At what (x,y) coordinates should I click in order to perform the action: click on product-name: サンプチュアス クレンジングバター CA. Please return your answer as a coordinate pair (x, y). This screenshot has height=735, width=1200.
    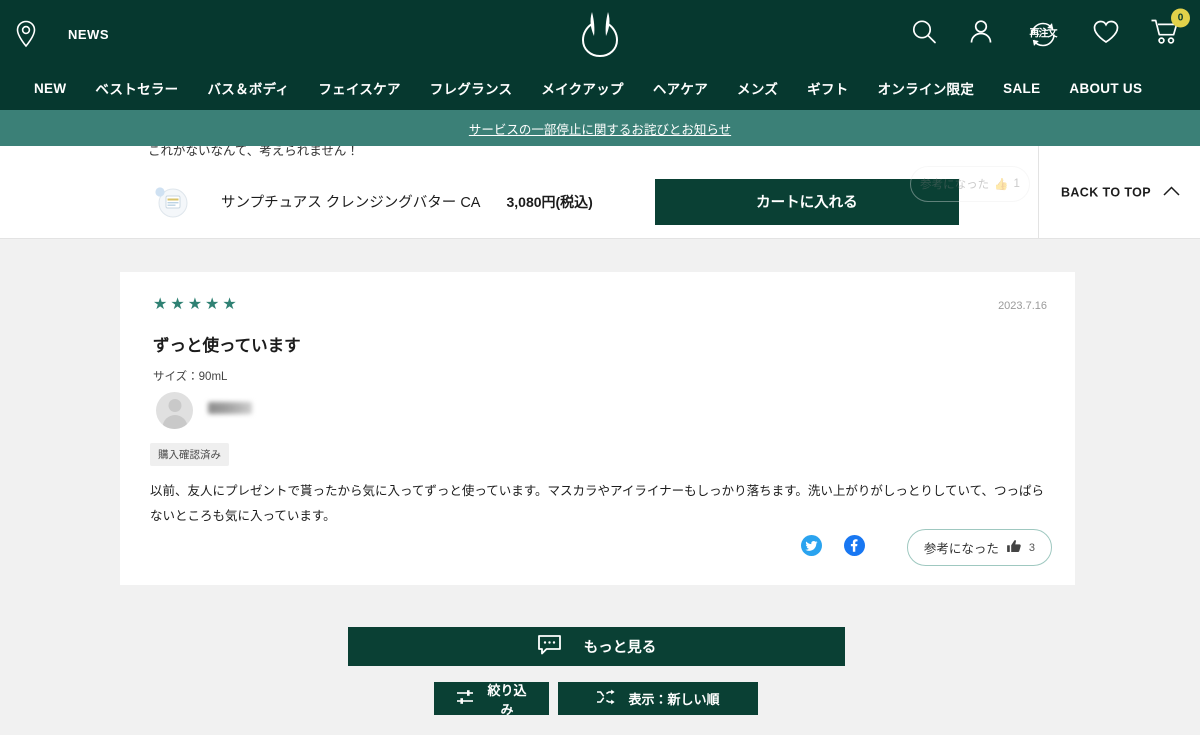
    Looking at the image, I should click on (351, 203).